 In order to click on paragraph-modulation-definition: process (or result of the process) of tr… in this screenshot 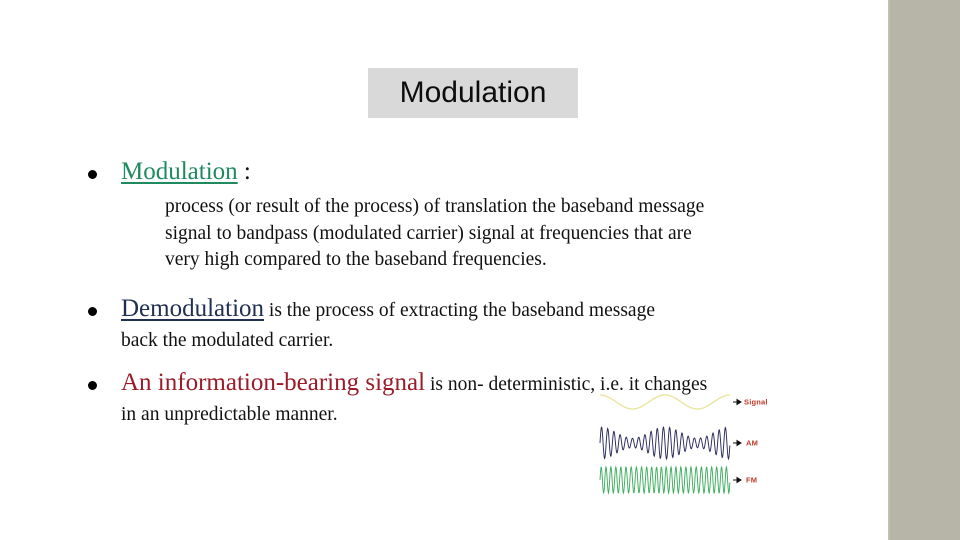, I will do `click(527, 234)`.